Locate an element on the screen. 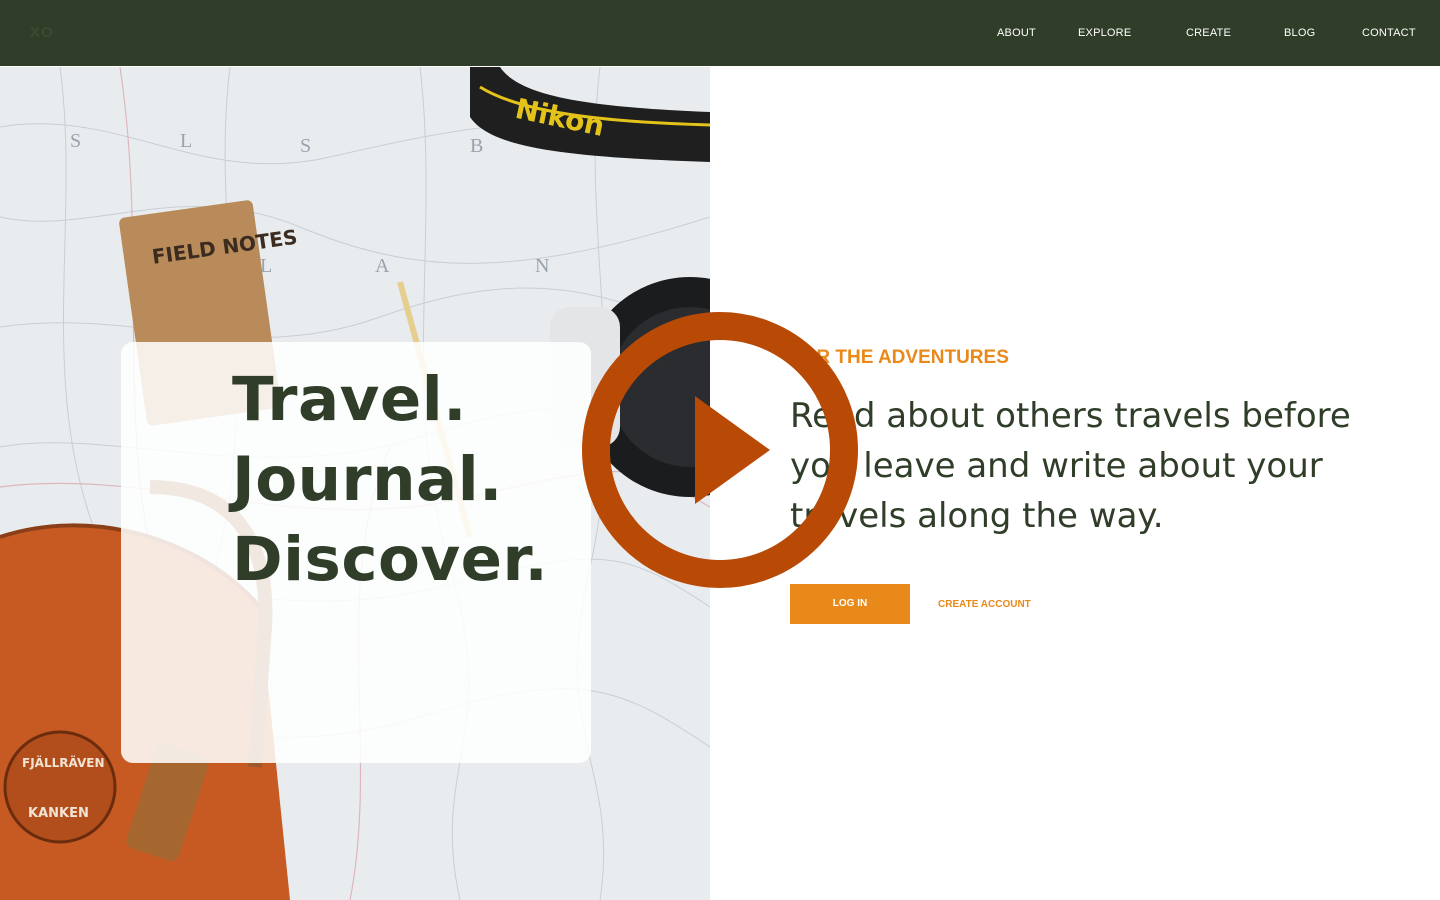  patch-bottom-text: KANKEN is located at coordinates (58, 813).